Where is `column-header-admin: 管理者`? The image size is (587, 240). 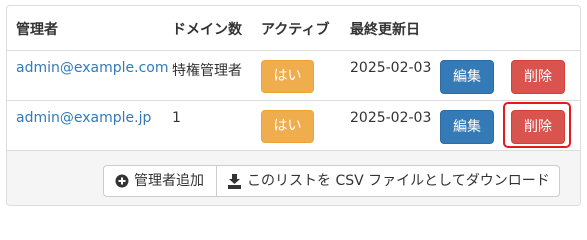 column-header-admin: 管理者 is located at coordinates (37, 30).